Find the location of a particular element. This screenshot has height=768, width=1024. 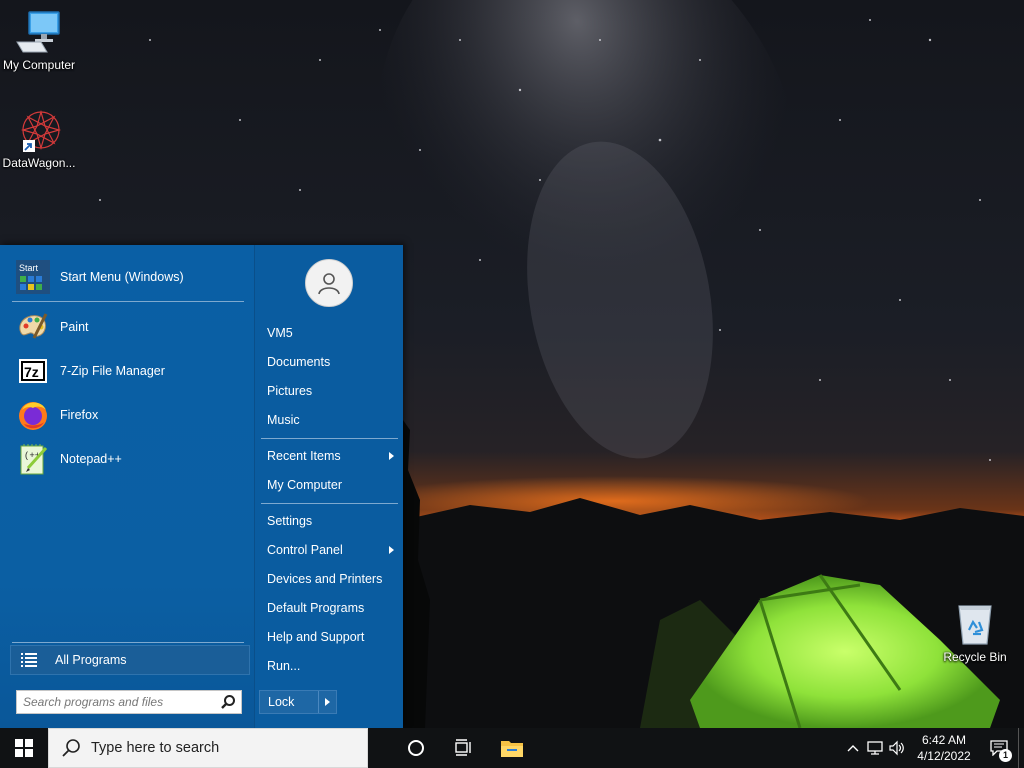

place-item-control-panel: Control Panel is located at coordinates (329, 550).